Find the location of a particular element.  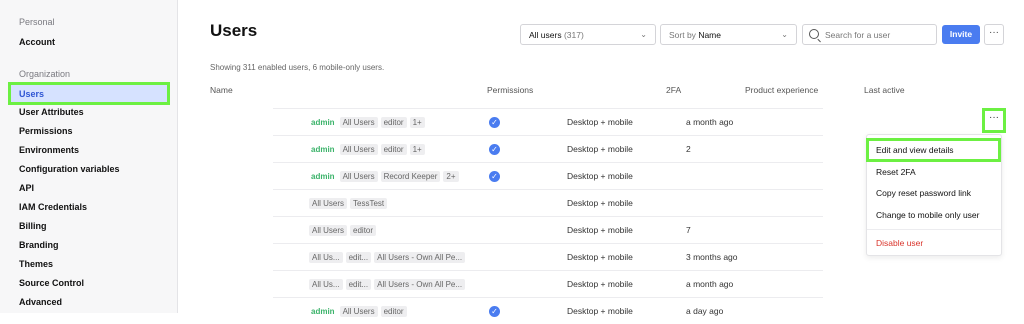

column-header-permissions: Permissions is located at coordinates (510, 90).